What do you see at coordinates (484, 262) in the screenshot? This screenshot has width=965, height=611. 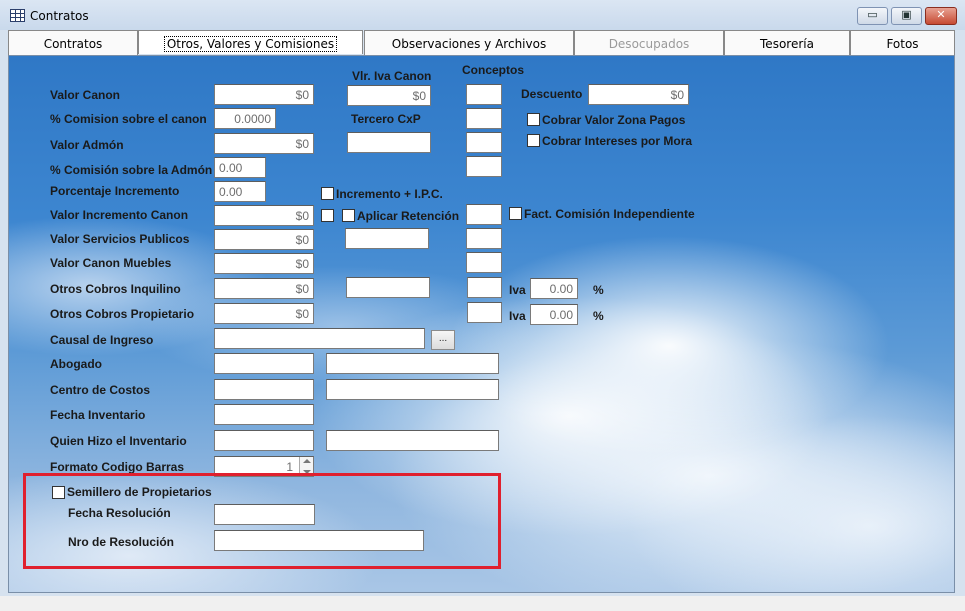 I see `concepto-canon-muebles-input` at bounding box center [484, 262].